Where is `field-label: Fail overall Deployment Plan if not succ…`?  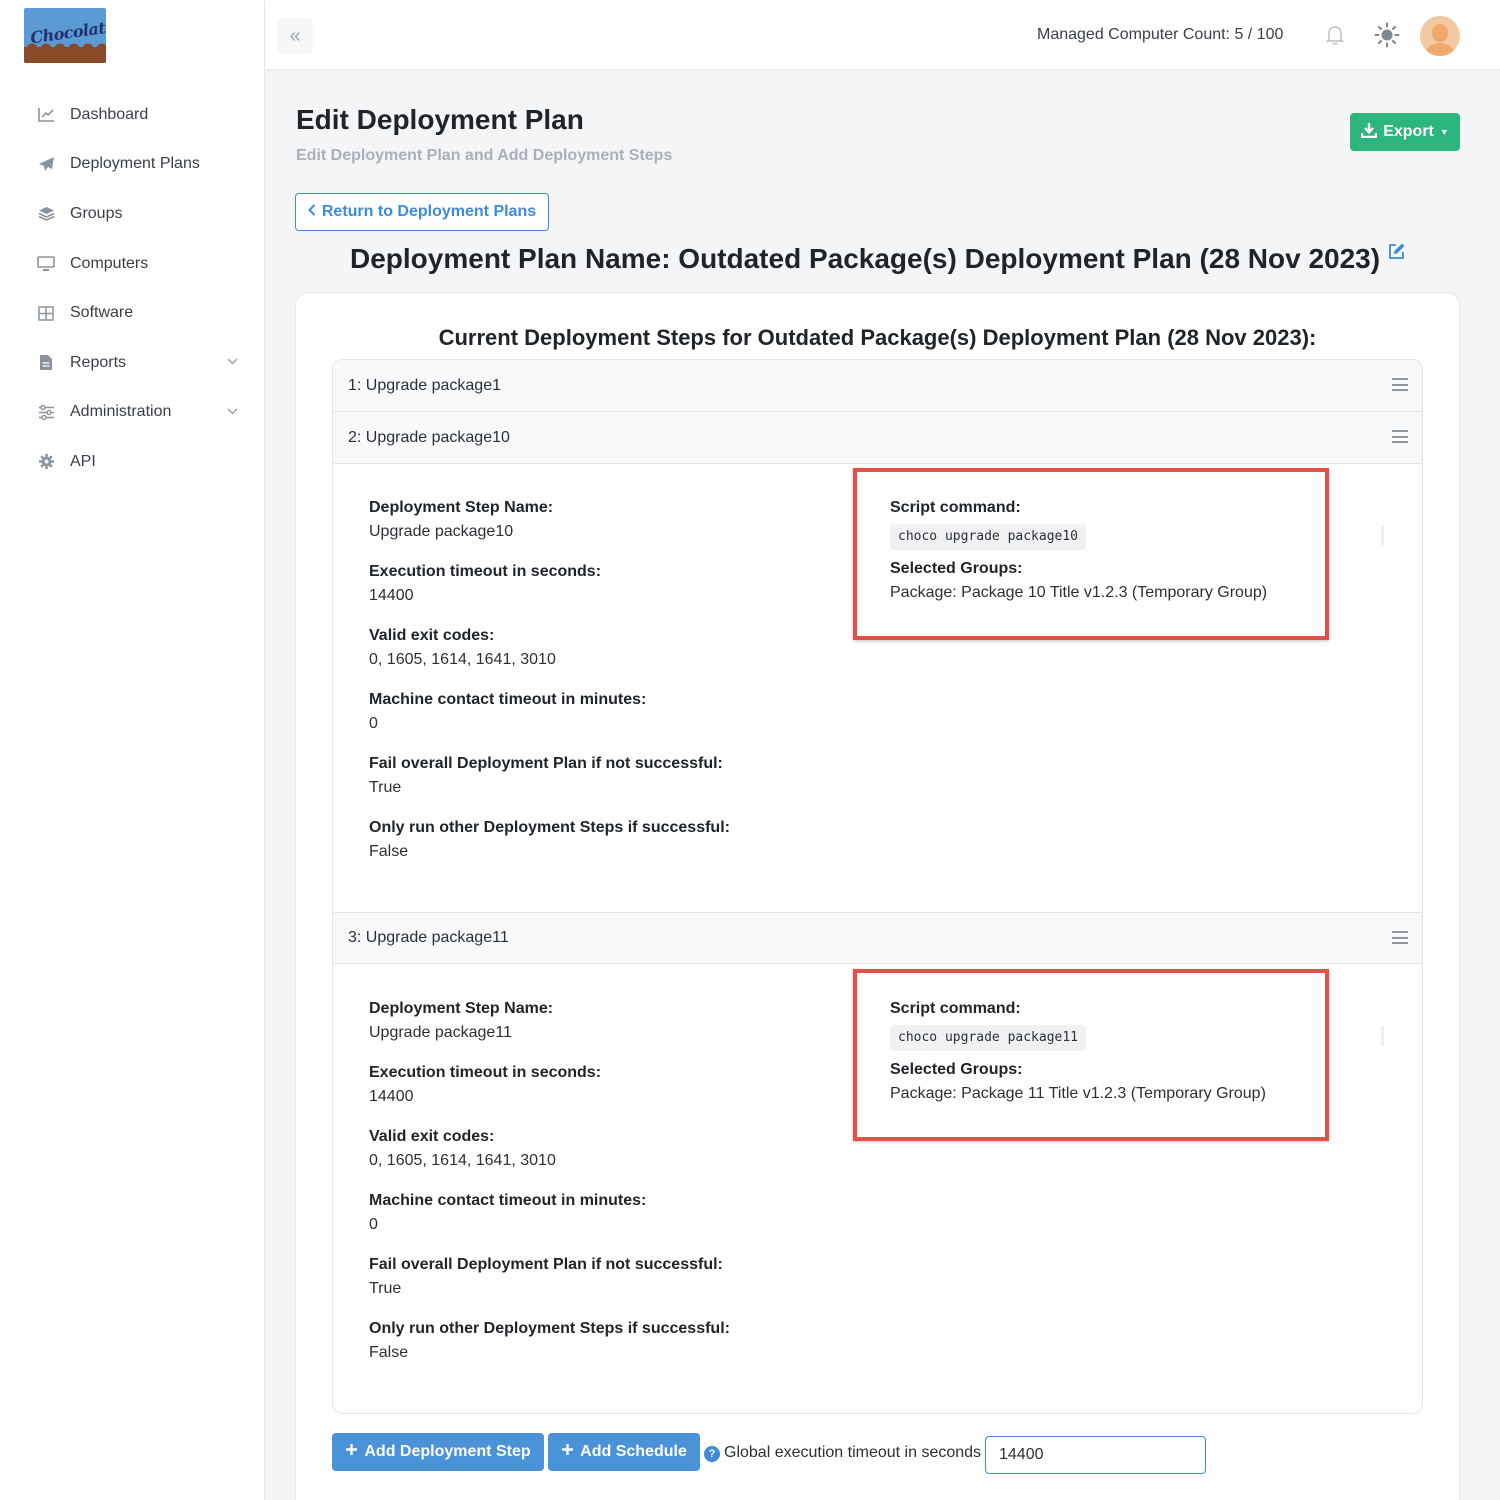 field-label: Fail overall Deployment Plan if not succ… is located at coordinates (546, 1264).